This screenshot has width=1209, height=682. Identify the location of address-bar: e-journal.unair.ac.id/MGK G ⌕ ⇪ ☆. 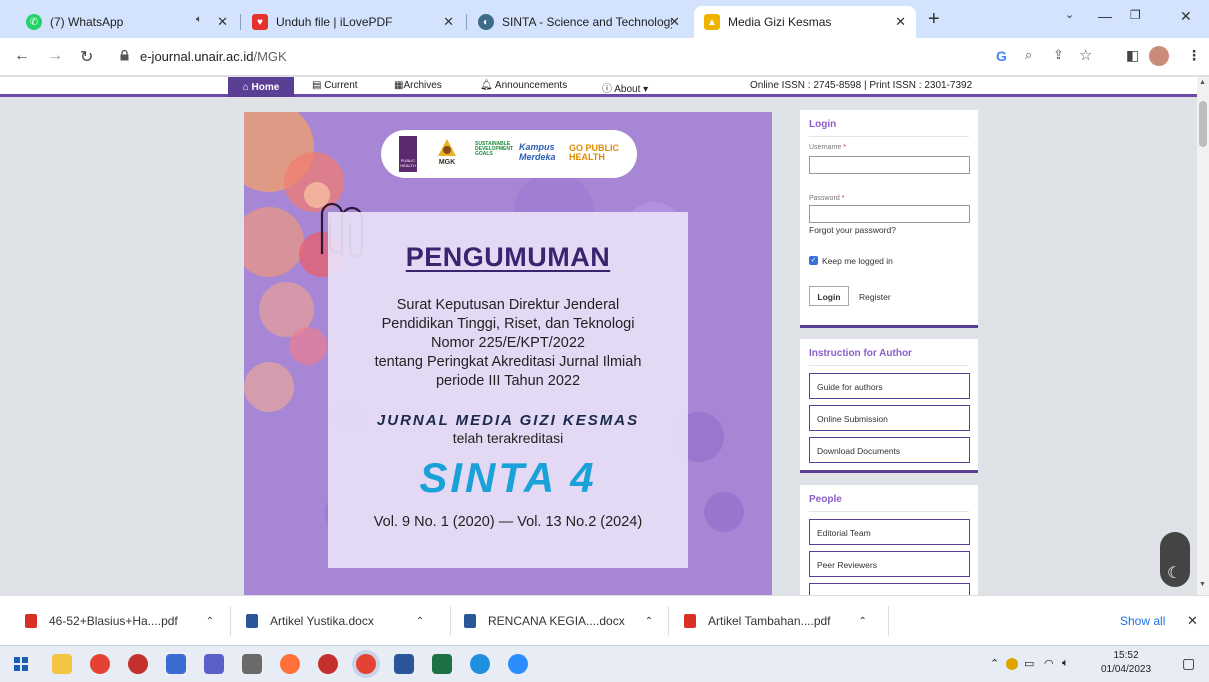
(655, 57).